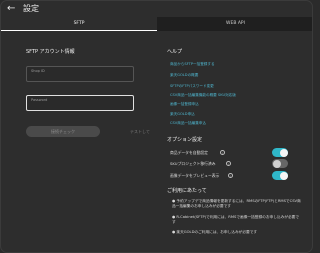  Describe the element at coordinates (215, 232) in the screenshot. I see `usage-note: ● 楽天GOLDのご利用には、お申し込みが必要です` at that location.